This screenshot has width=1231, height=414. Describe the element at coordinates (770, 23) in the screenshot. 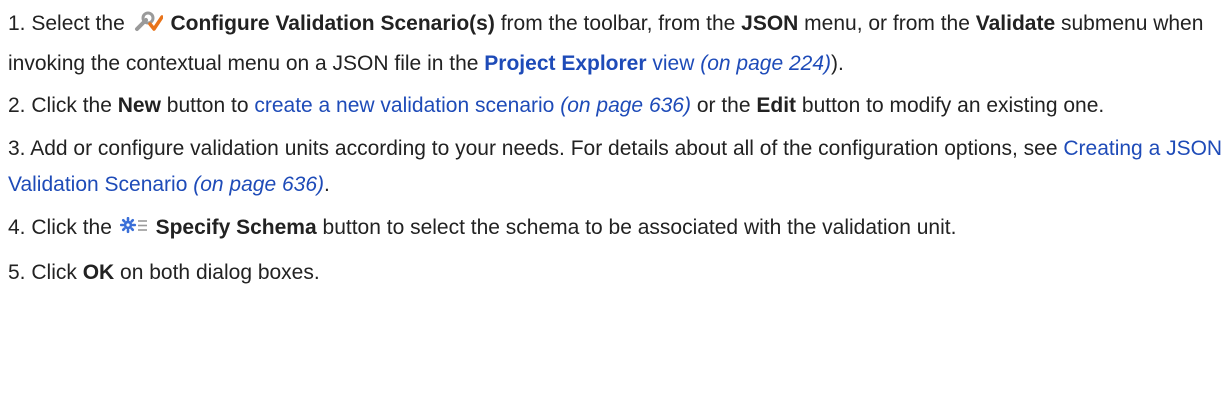

I see `json-menu-label: JSON` at that location.